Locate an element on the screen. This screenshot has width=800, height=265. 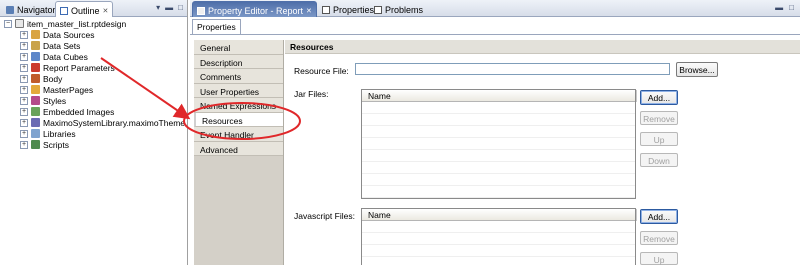
tree-item: + Libraries is located at coordinates (93, 133).